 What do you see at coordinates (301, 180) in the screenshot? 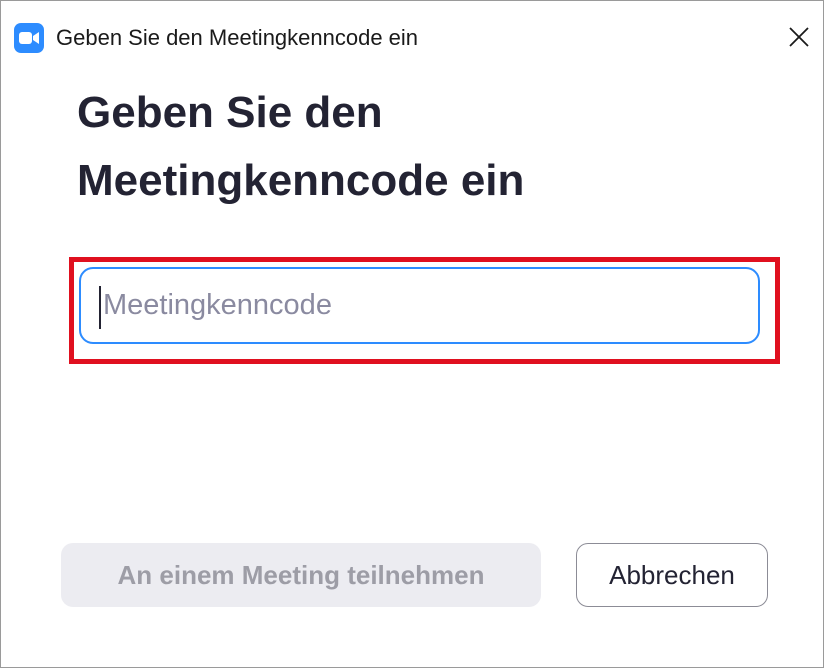
I see `page-title-line-2: Meetingkenncode ein` at bounding box center [301, 180].